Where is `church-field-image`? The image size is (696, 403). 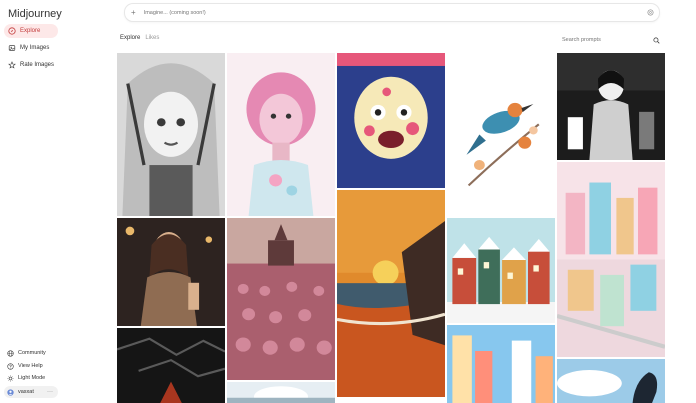 church-field-image is located at coordinates (281, 299).